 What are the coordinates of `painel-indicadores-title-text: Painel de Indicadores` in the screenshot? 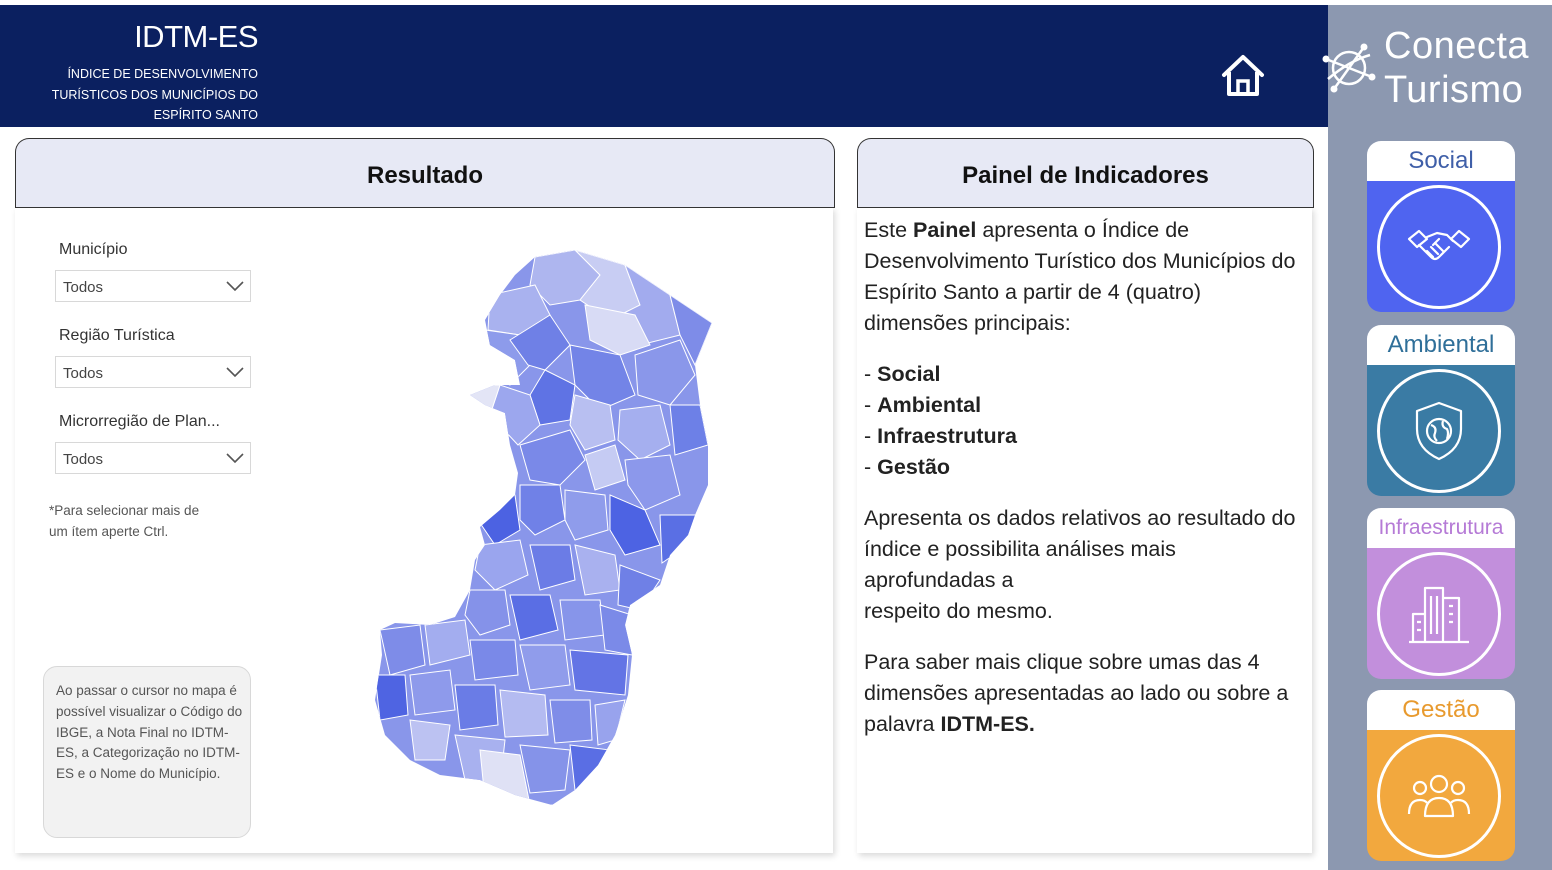 It's located at (1085, 175).